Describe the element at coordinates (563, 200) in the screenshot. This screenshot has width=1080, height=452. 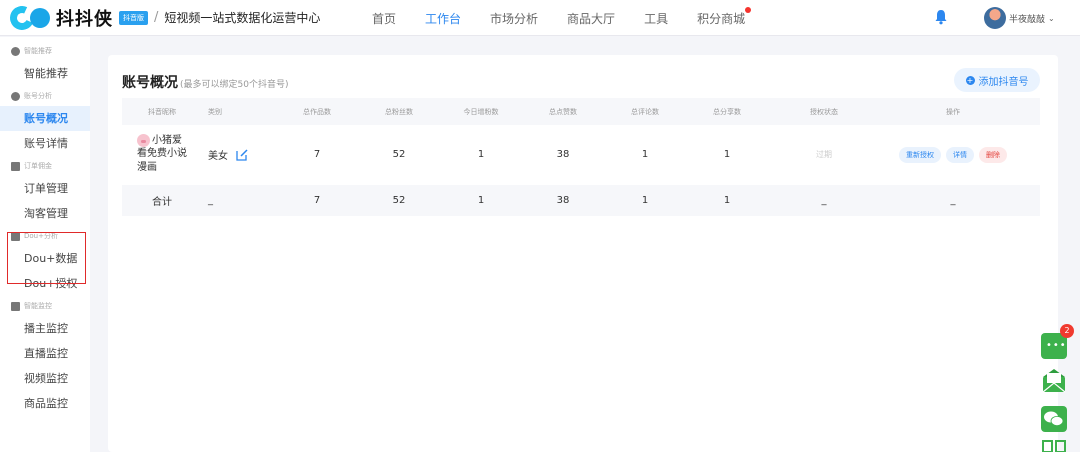
I see `total-likes: 38` at that location.